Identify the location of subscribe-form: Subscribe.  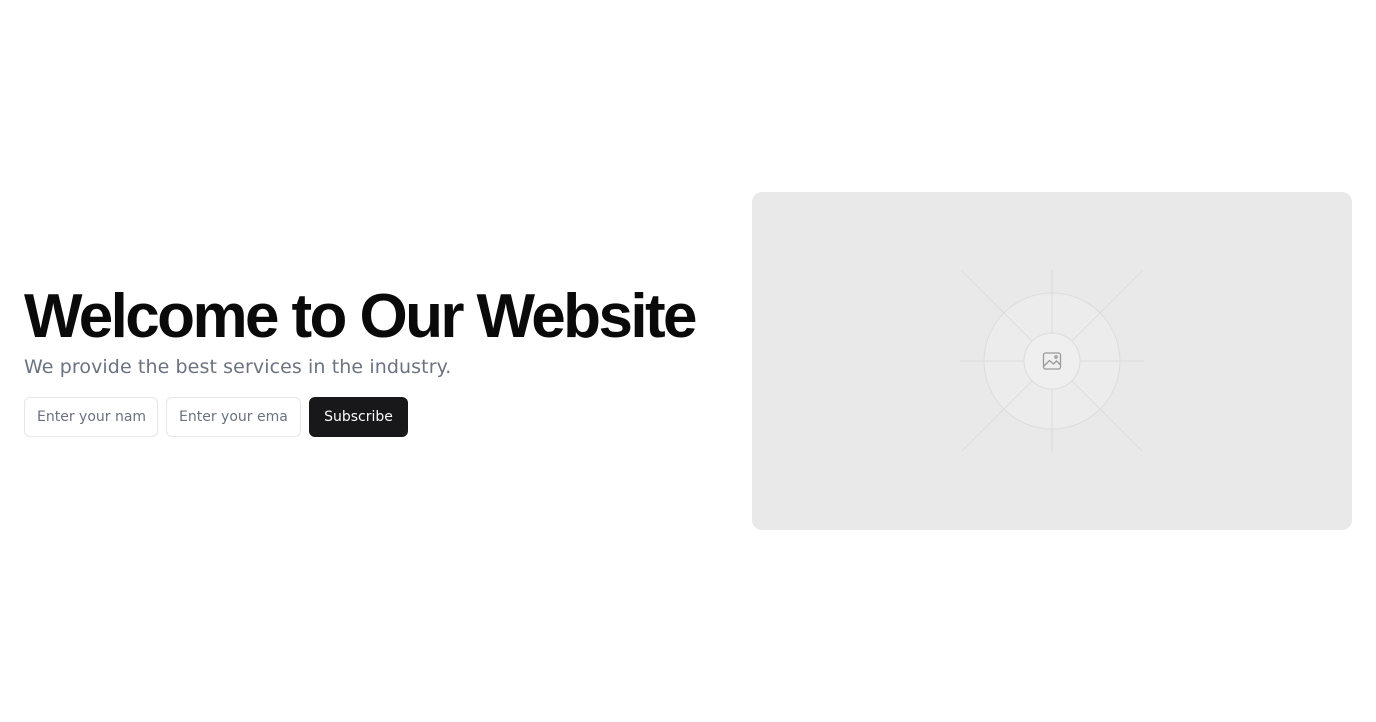
(374, 417).